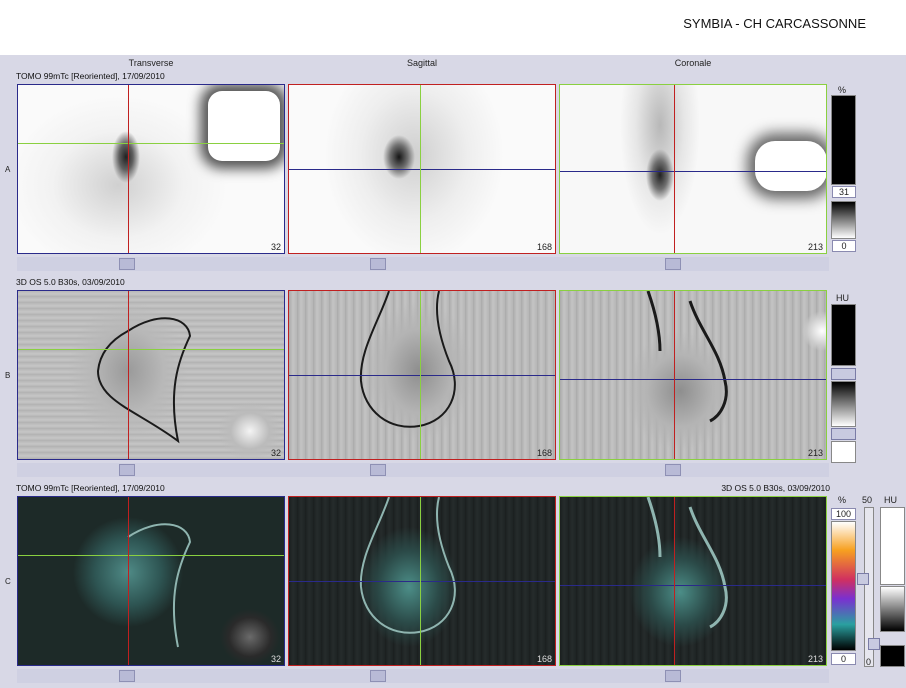 This screenshot has width=906, height=688. I want to click on scale-b-upper-handle, so click(843, 374).